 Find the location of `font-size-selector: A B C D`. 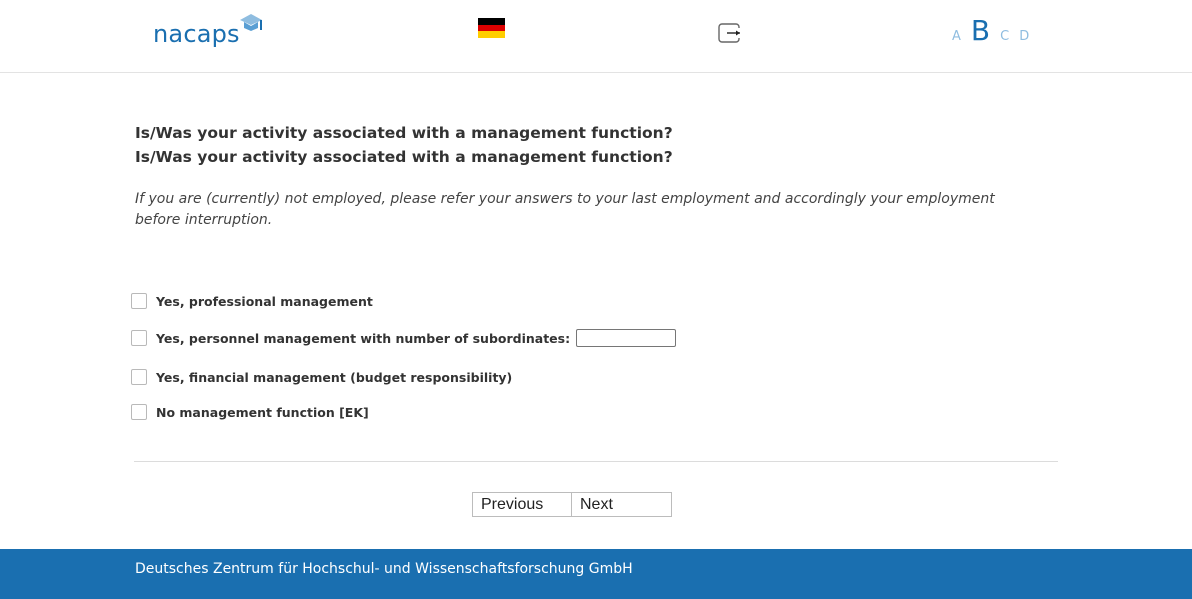

font-size-selector: A B C D is located at coordinates (995, 30).